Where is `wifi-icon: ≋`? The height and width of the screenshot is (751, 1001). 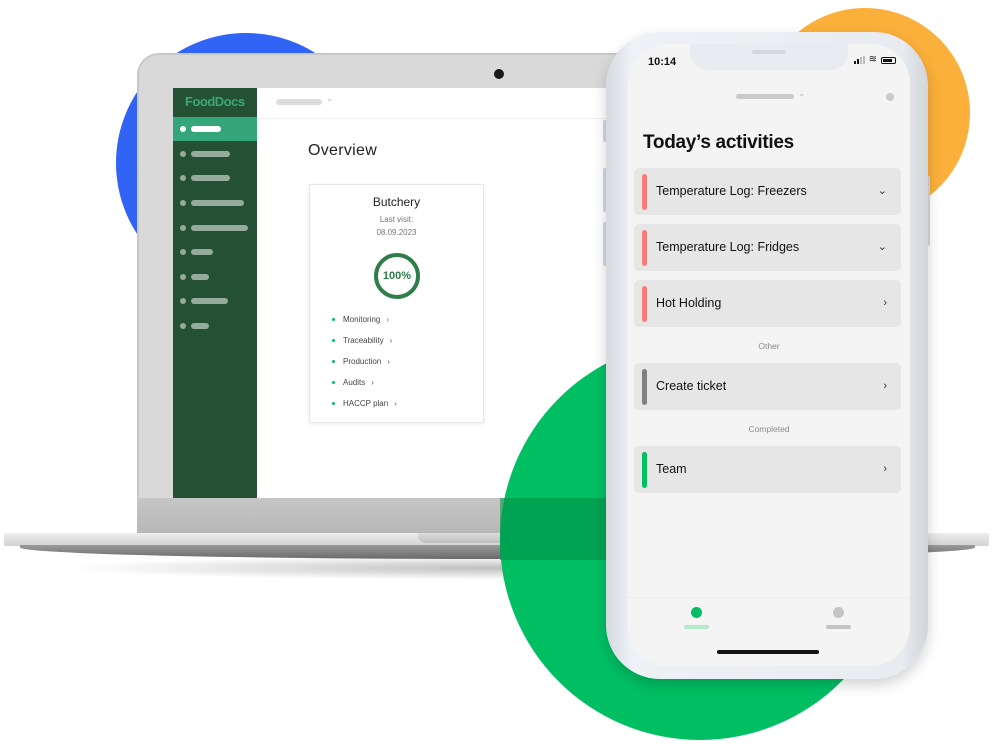 wifi-icon: ≋ is located at coordinates (872, 59).